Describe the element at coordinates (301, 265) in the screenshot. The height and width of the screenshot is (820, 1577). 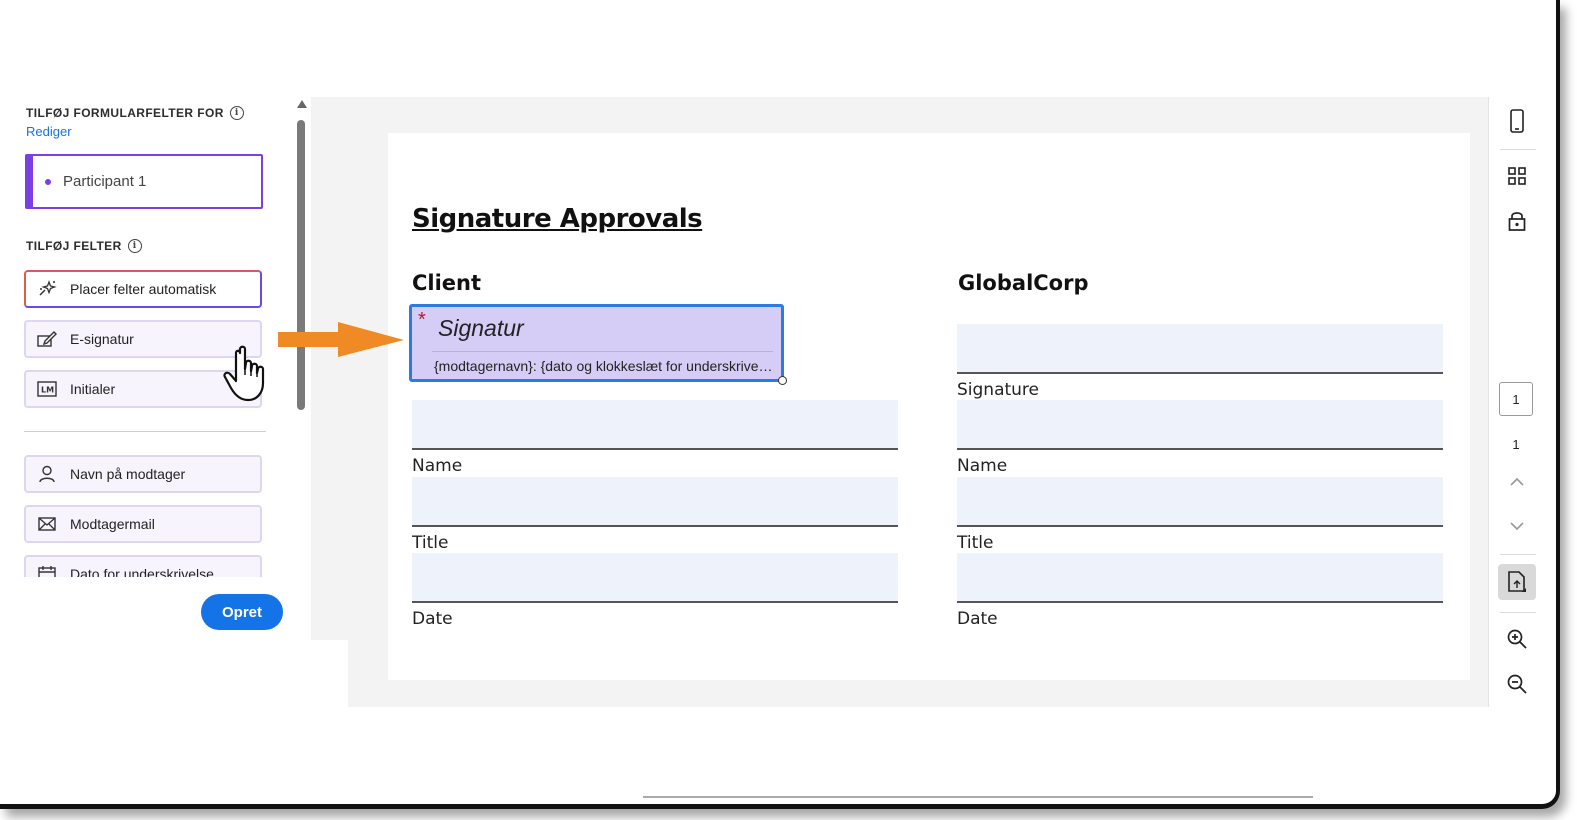
I see `panel-scrollbar` at that location.